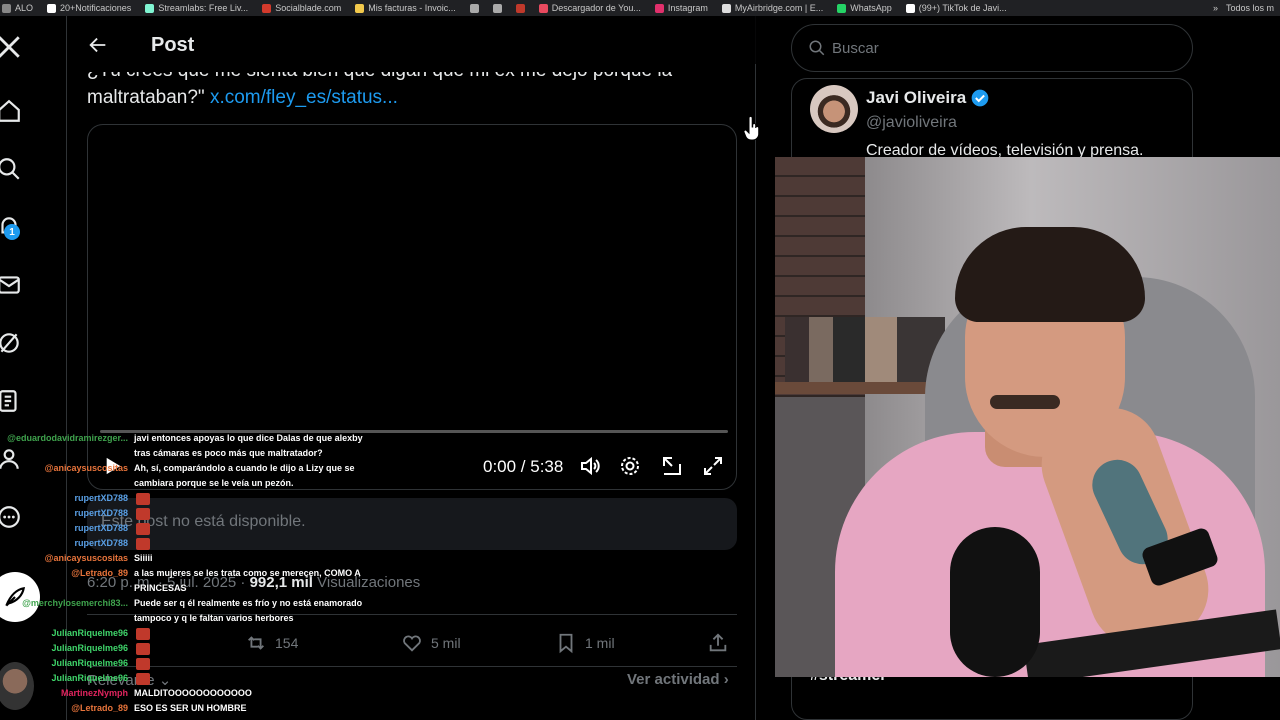 This screenshot has width=1280, height=720. Describe the element at coordinates (566, 643) in the screenshot. I see `bookmark-icon` at that location.